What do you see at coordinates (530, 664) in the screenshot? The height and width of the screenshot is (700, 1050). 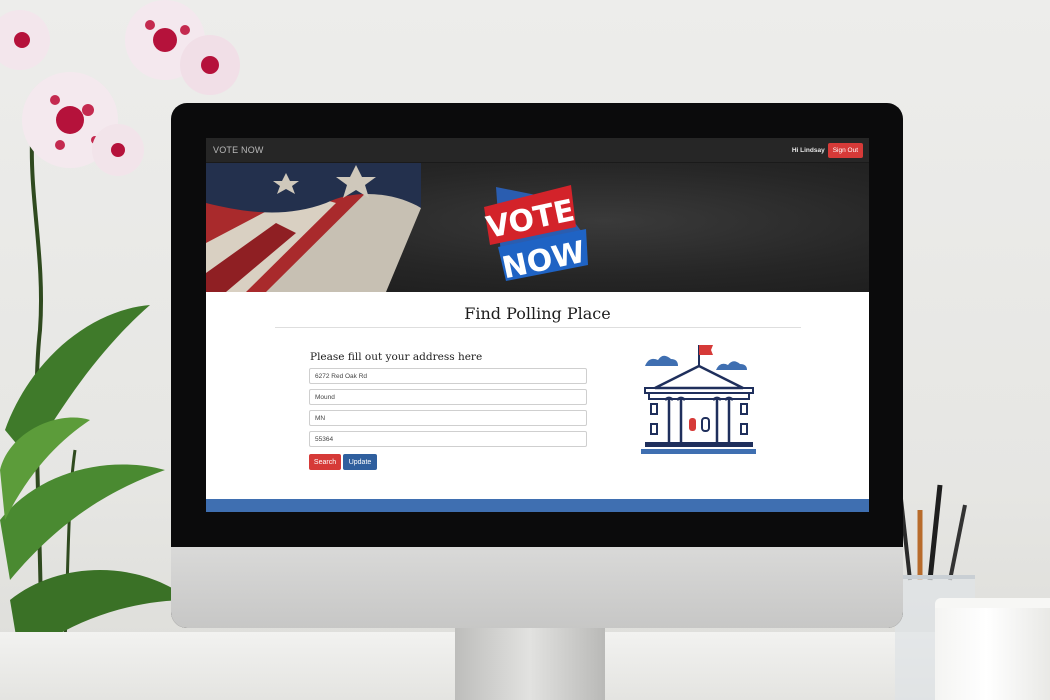 I see `monitor-stand` at bounding box center [530, 664].